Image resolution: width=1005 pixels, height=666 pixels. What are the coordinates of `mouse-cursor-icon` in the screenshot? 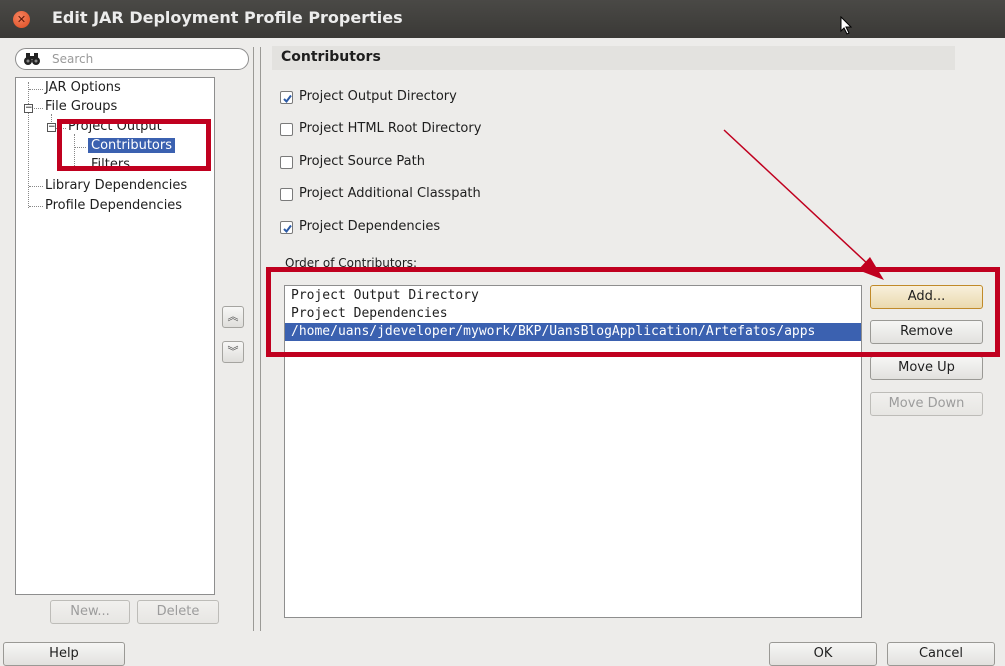 It's located at (846, 25).